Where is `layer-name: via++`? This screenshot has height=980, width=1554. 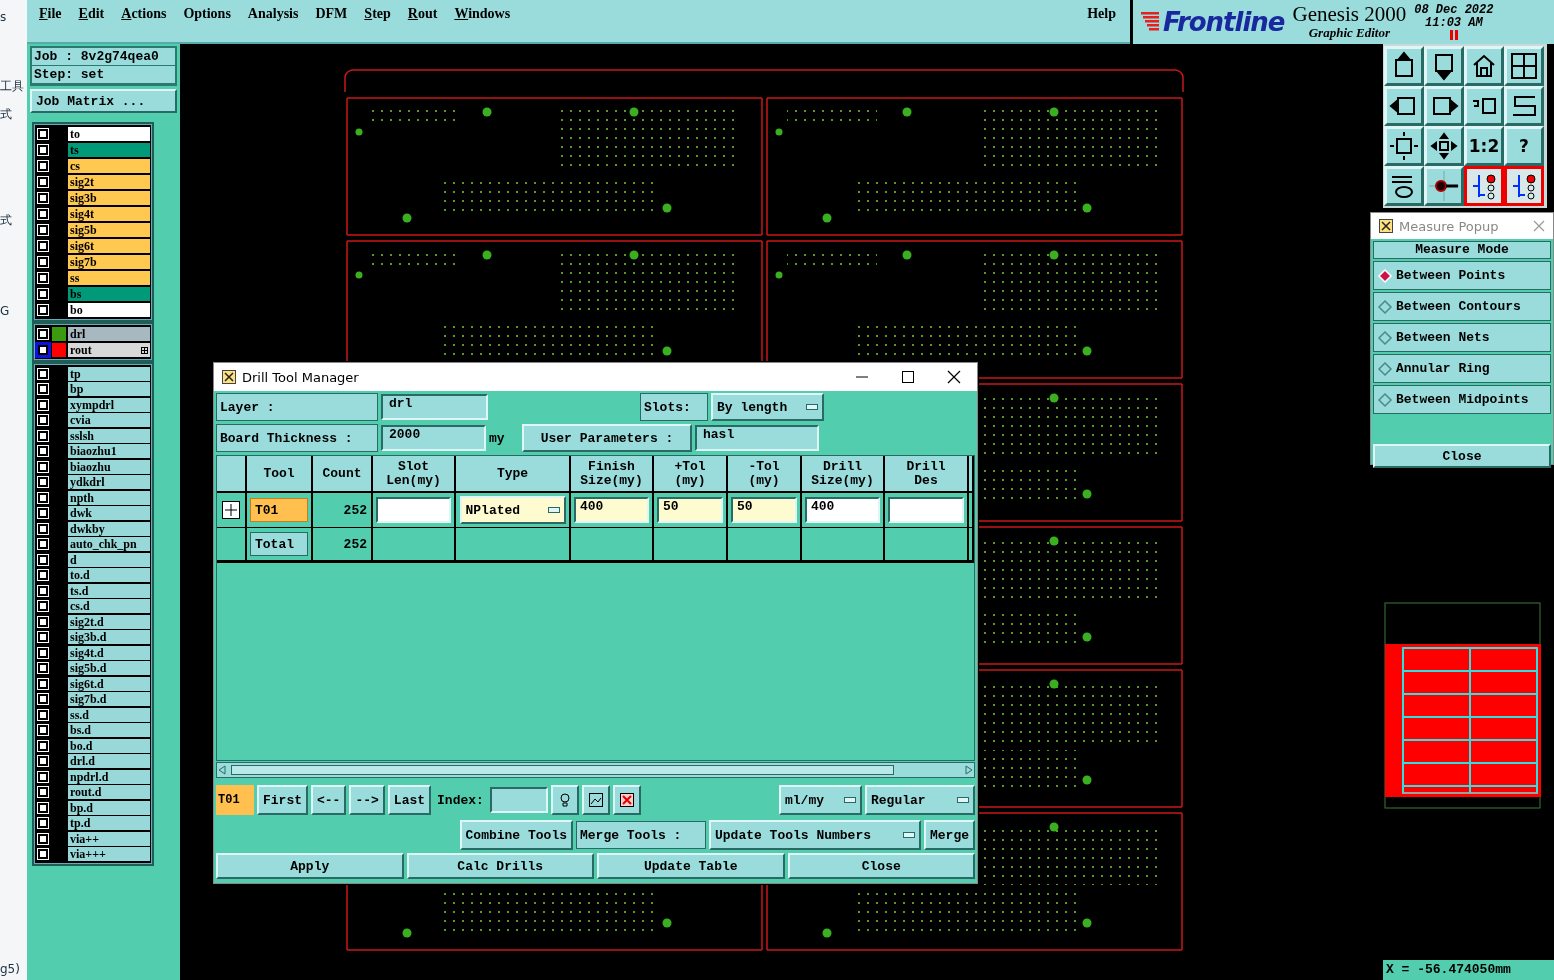 layer-name: via++ is located at coordinates (109, 838).